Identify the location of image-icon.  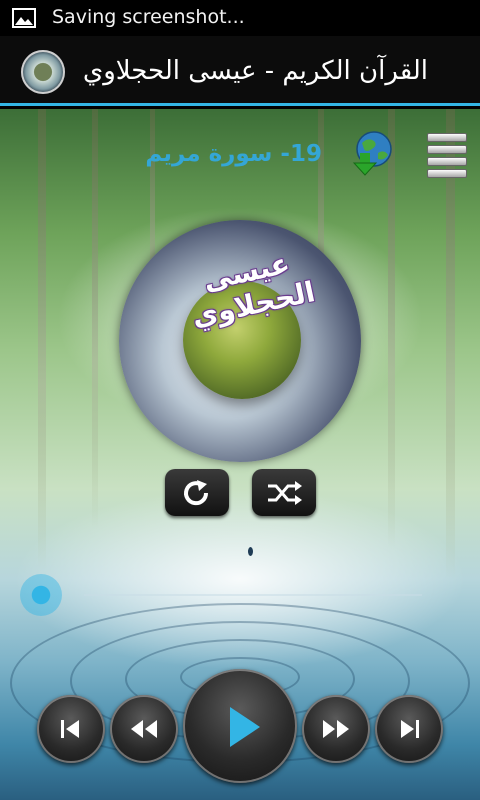
(24, 18).